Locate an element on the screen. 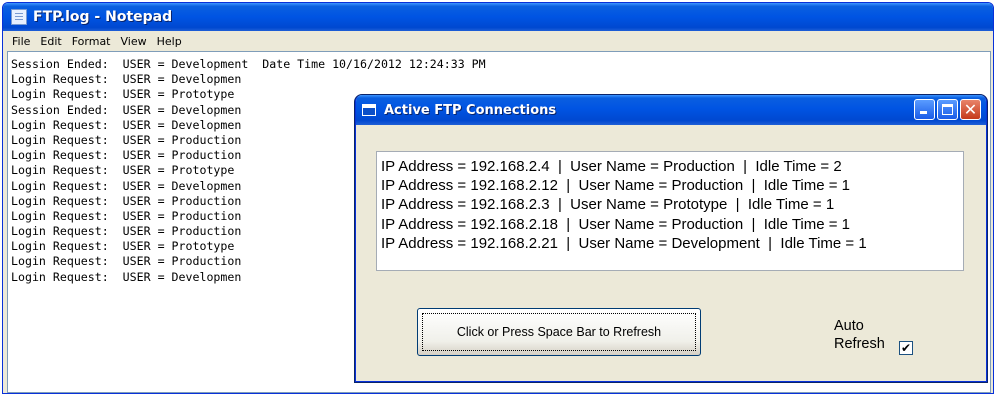 This screenshot has height=396, width=995. auto-refresh-label-line2: Refresh is located at coordinates (859, 344).